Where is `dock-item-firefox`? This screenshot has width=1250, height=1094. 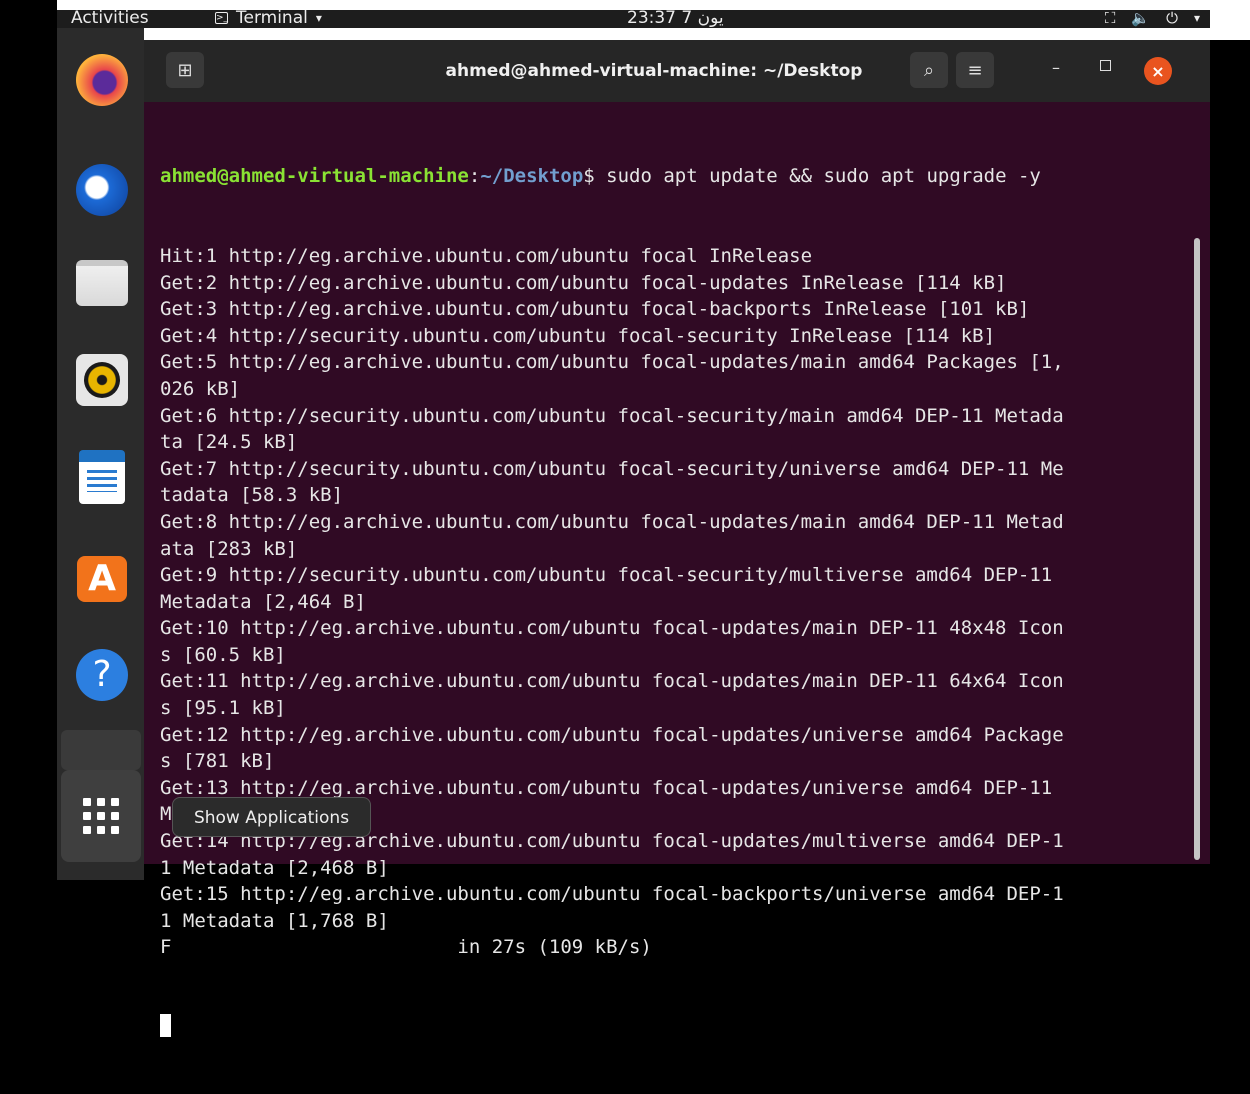
dock-item-firefox is located at coordinates (102, 80).